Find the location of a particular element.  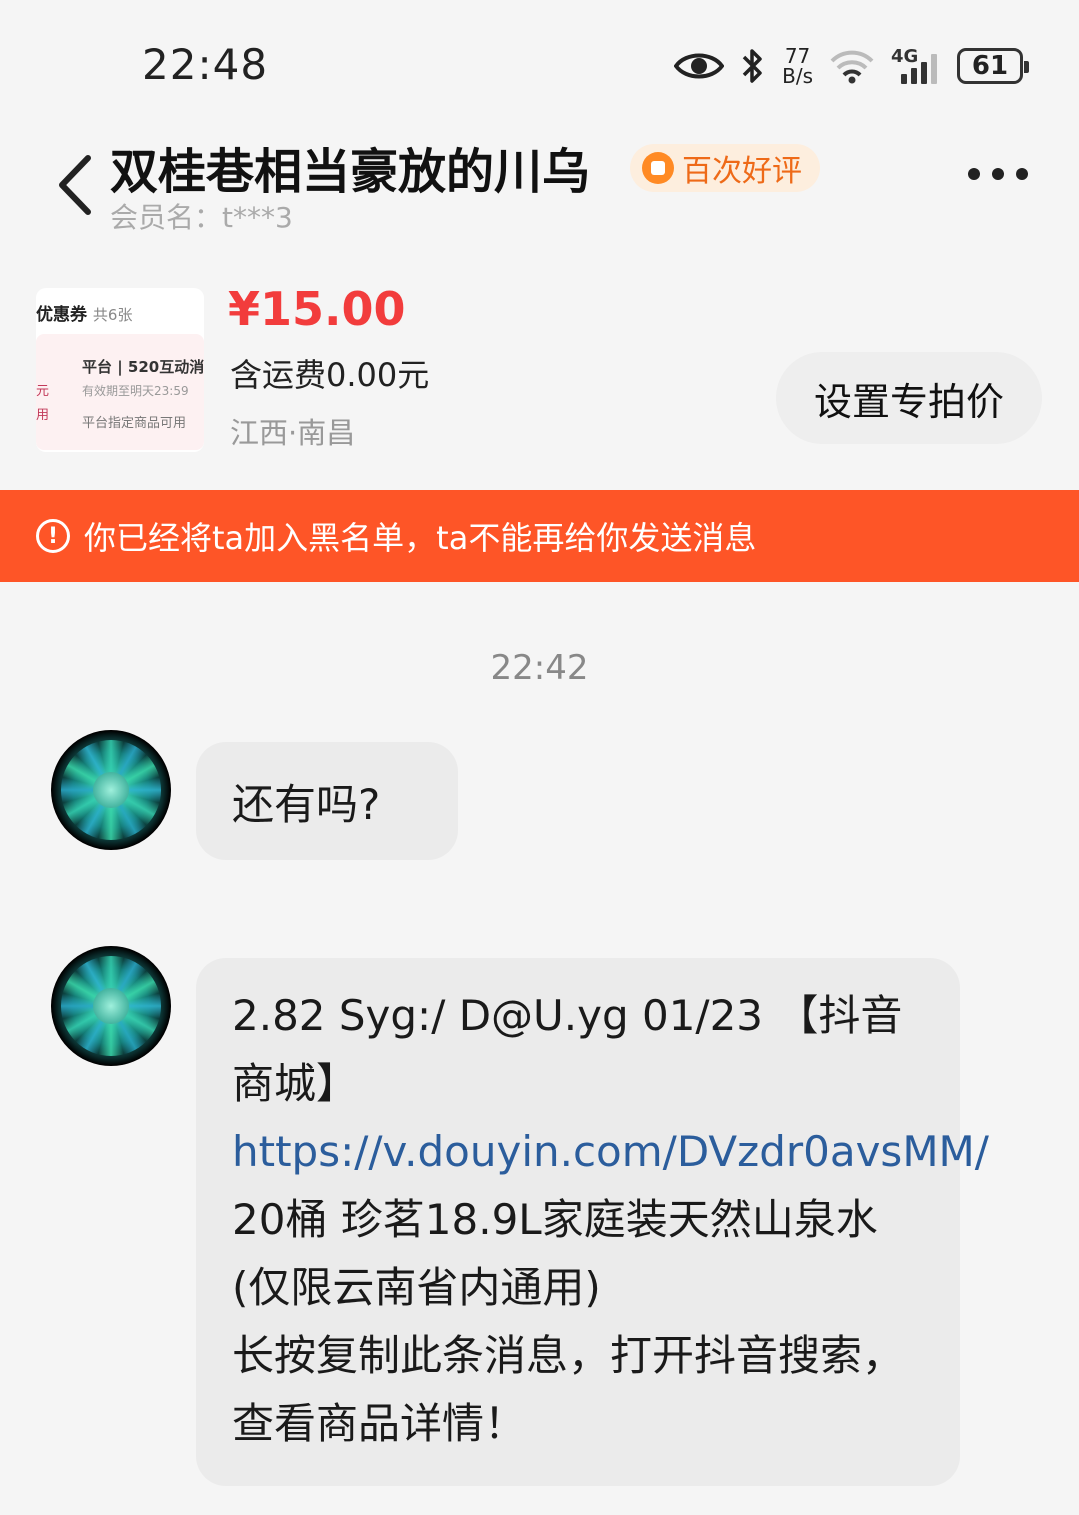

shipping-info: 含运费0.00元 is located at coordinates (330, 375).